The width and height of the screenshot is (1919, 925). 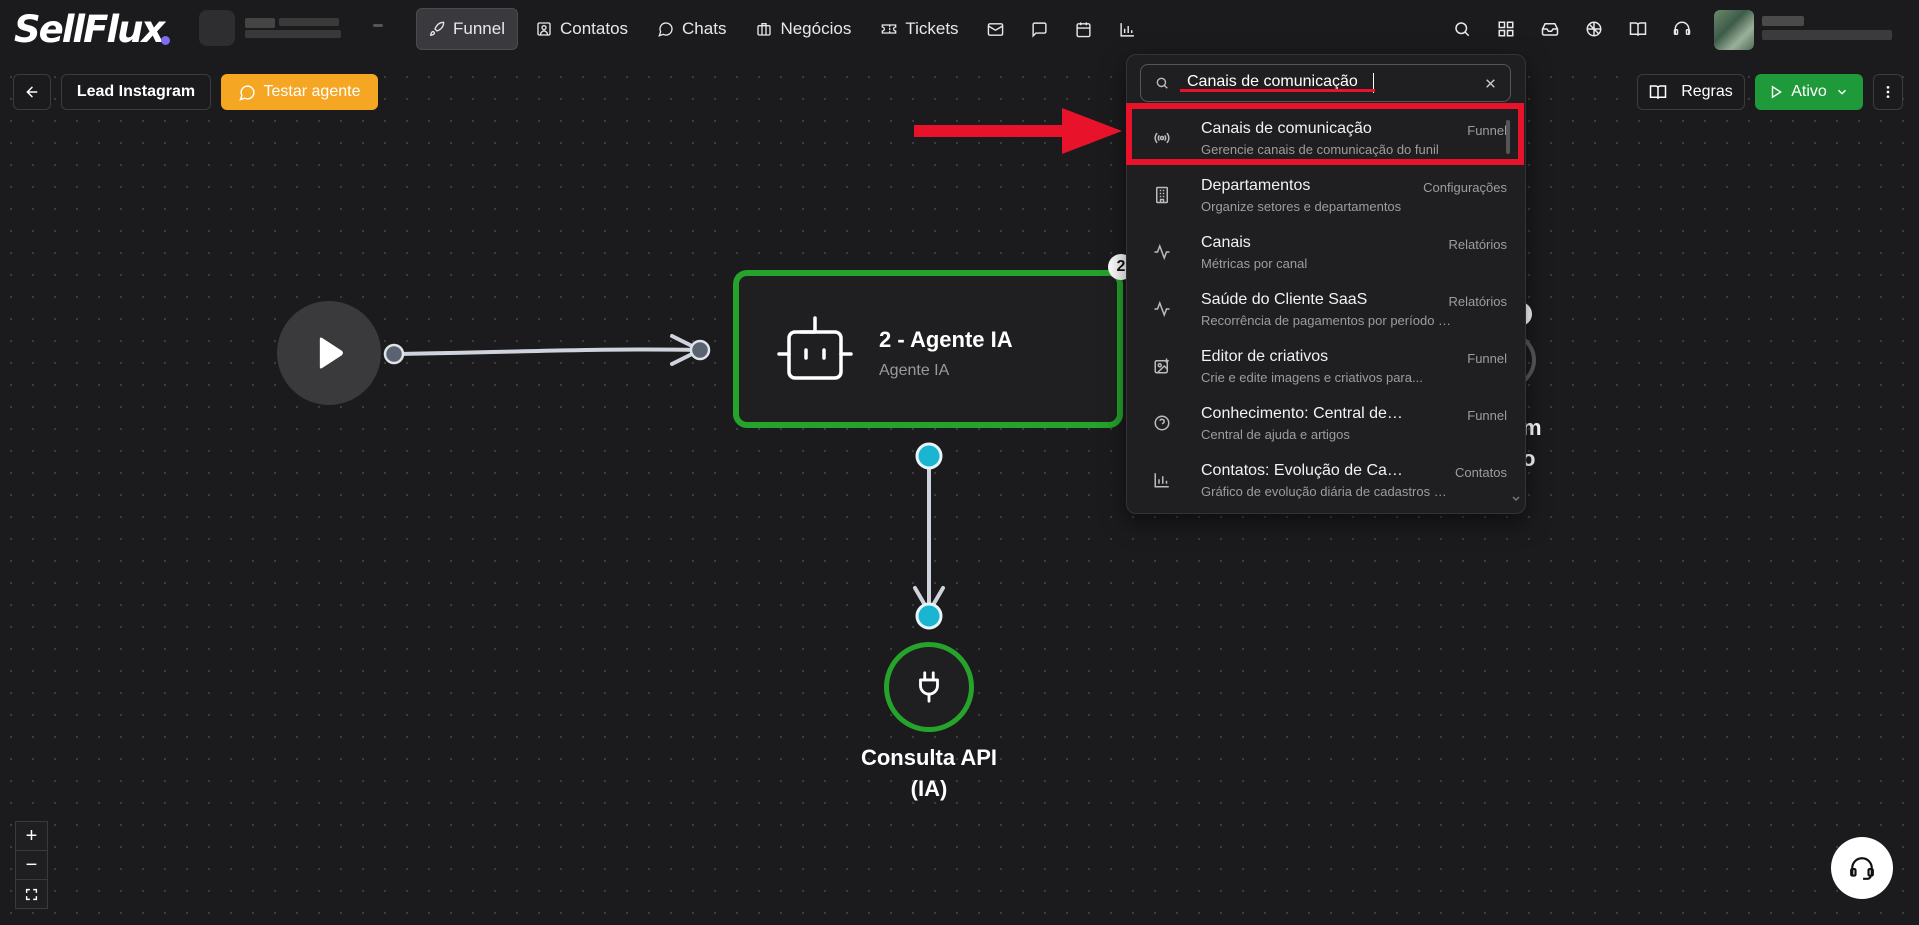 I want to click on result-title: Canais, so click(x=1226, y=242).